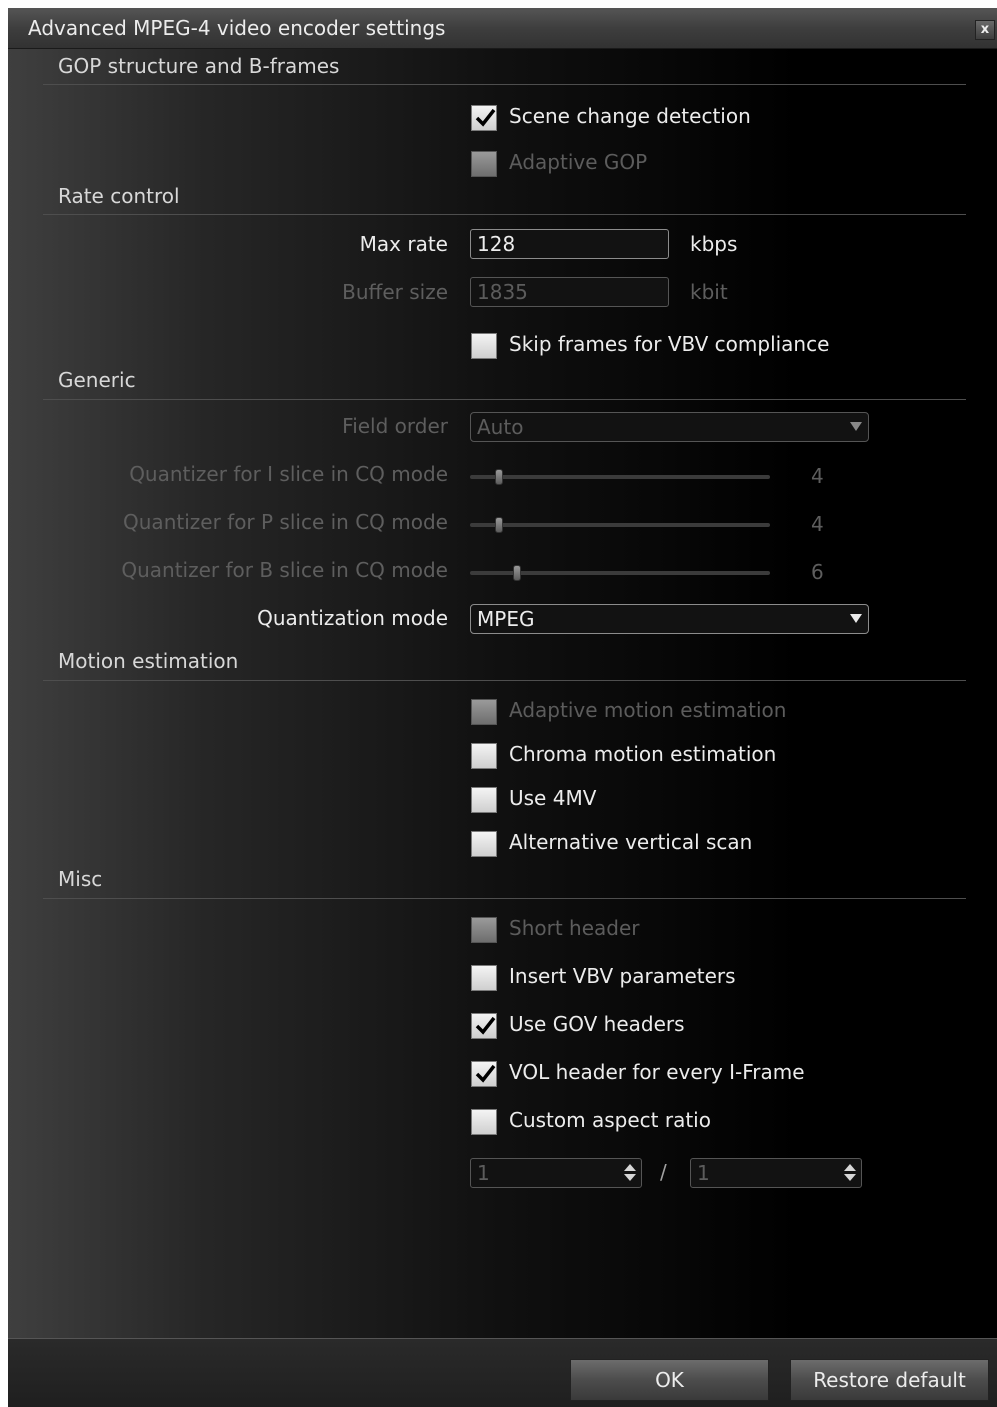  I want to click on skip-frames-label: Skip frames for VBV compliance, so click(669, 344).